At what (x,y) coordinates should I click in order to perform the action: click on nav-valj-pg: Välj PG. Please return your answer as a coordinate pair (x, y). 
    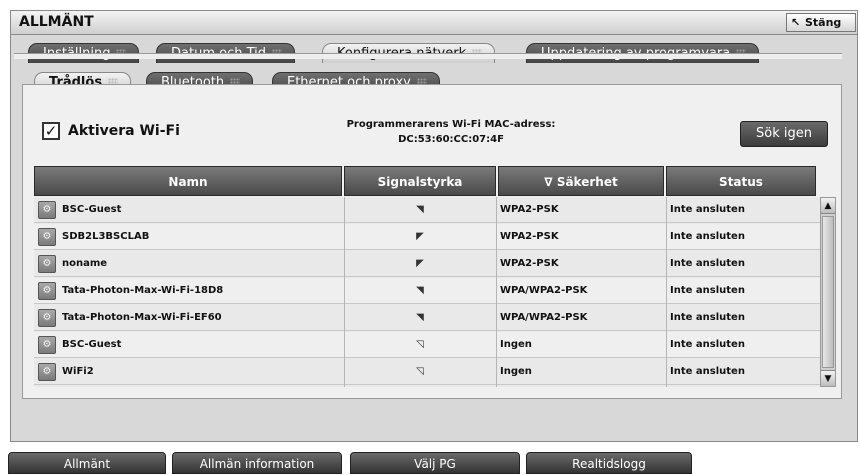
    Looking at the image, I should click on (435, 463).